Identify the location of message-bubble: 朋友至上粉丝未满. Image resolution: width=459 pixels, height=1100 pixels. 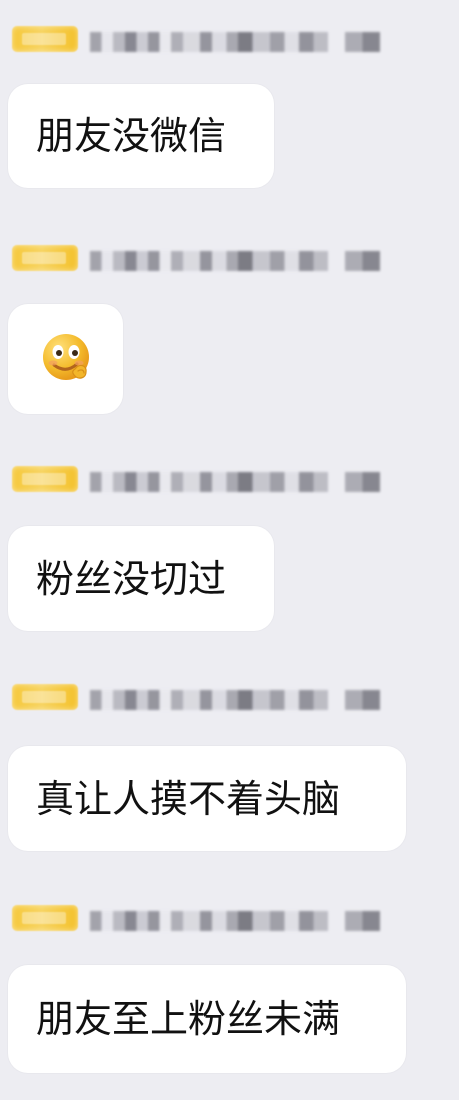
(207, 1019).